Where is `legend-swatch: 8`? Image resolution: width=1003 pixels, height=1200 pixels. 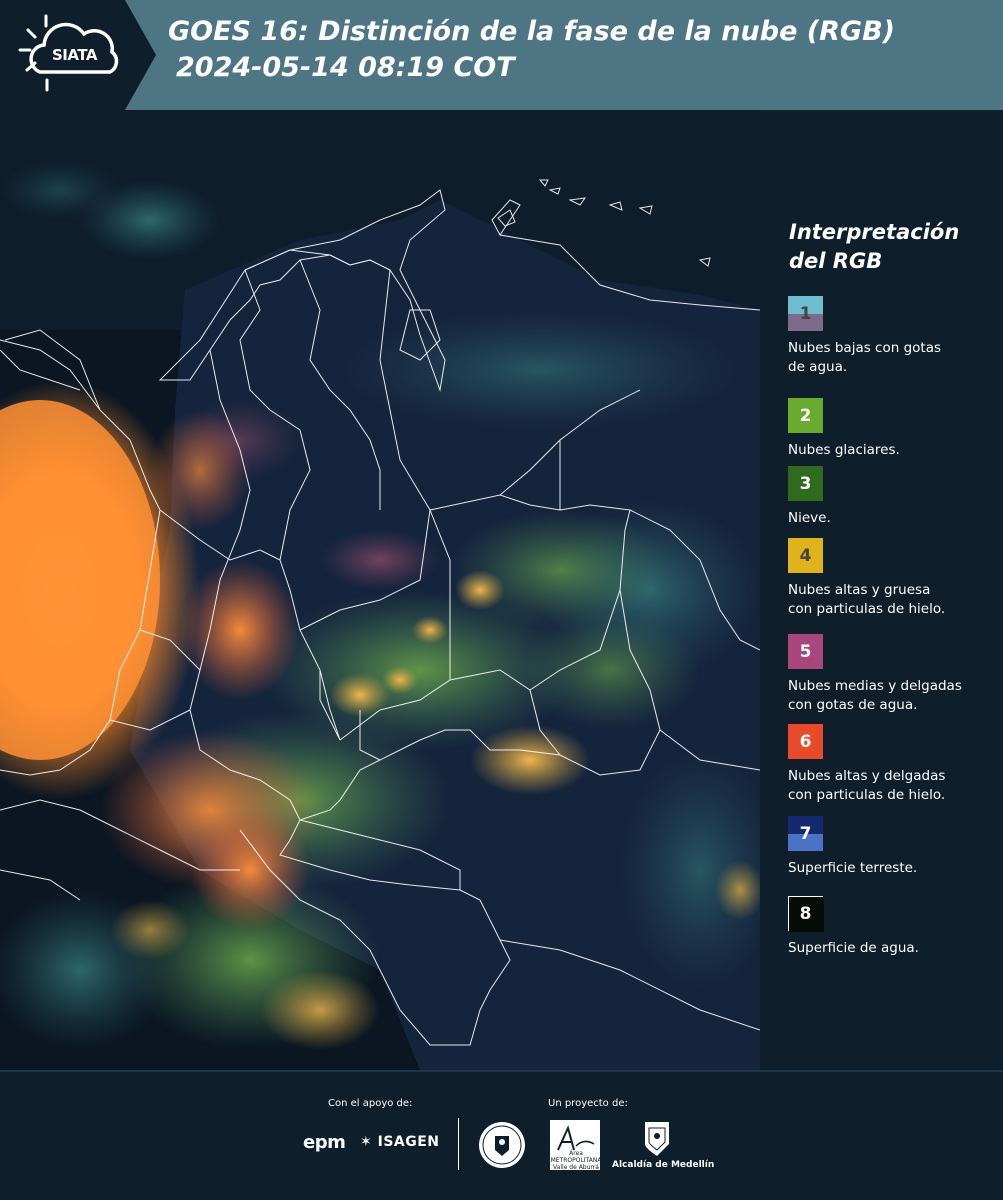 legend-swatch: 8 is located at coordinates (806, 914).